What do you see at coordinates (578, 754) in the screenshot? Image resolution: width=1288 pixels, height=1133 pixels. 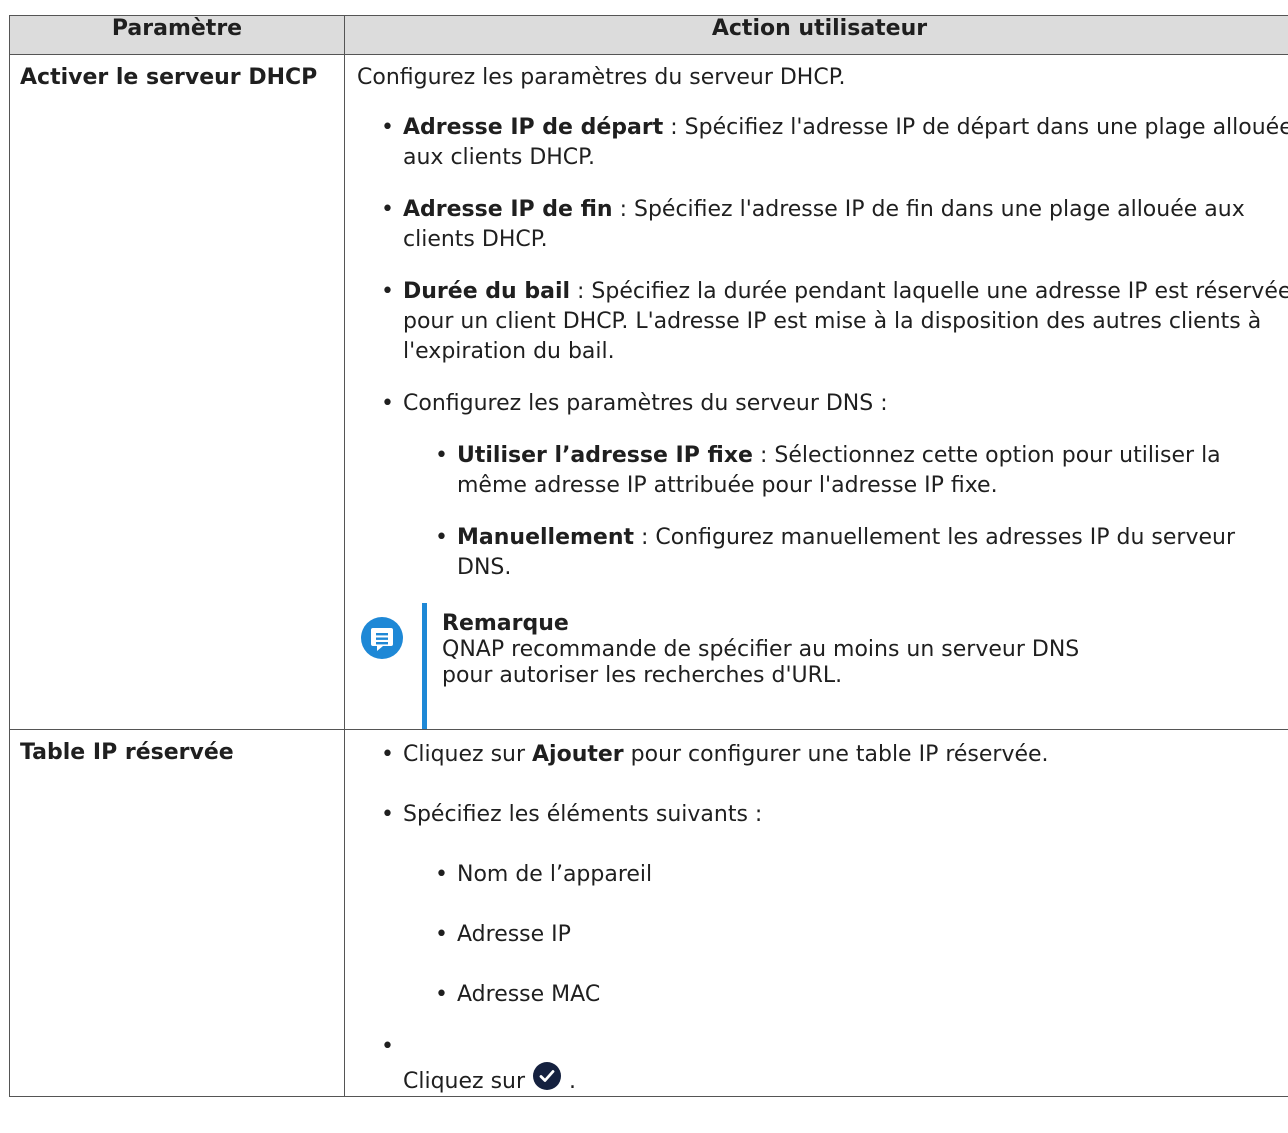 I see `add-term: Ajouter` at bounding box center [578, 754].